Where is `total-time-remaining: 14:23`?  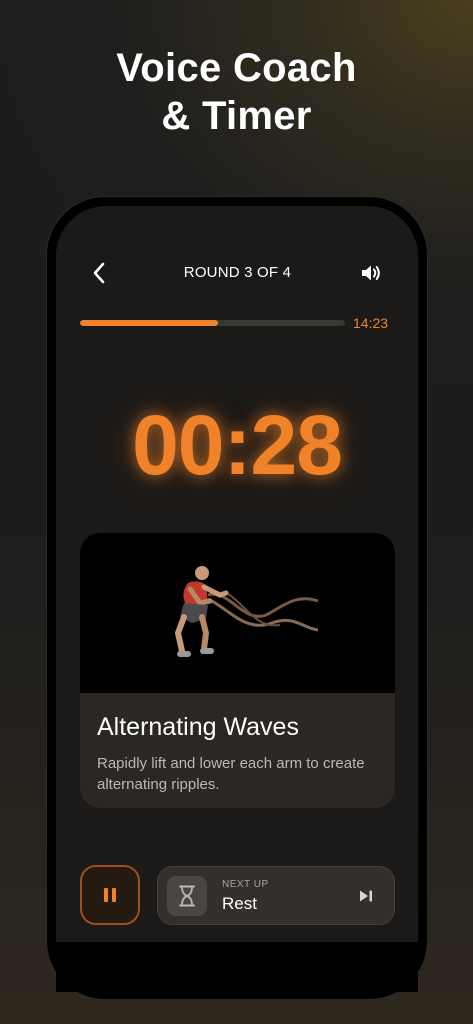
total-time-remaining: 14:23 is located at coordinates (371, 323).